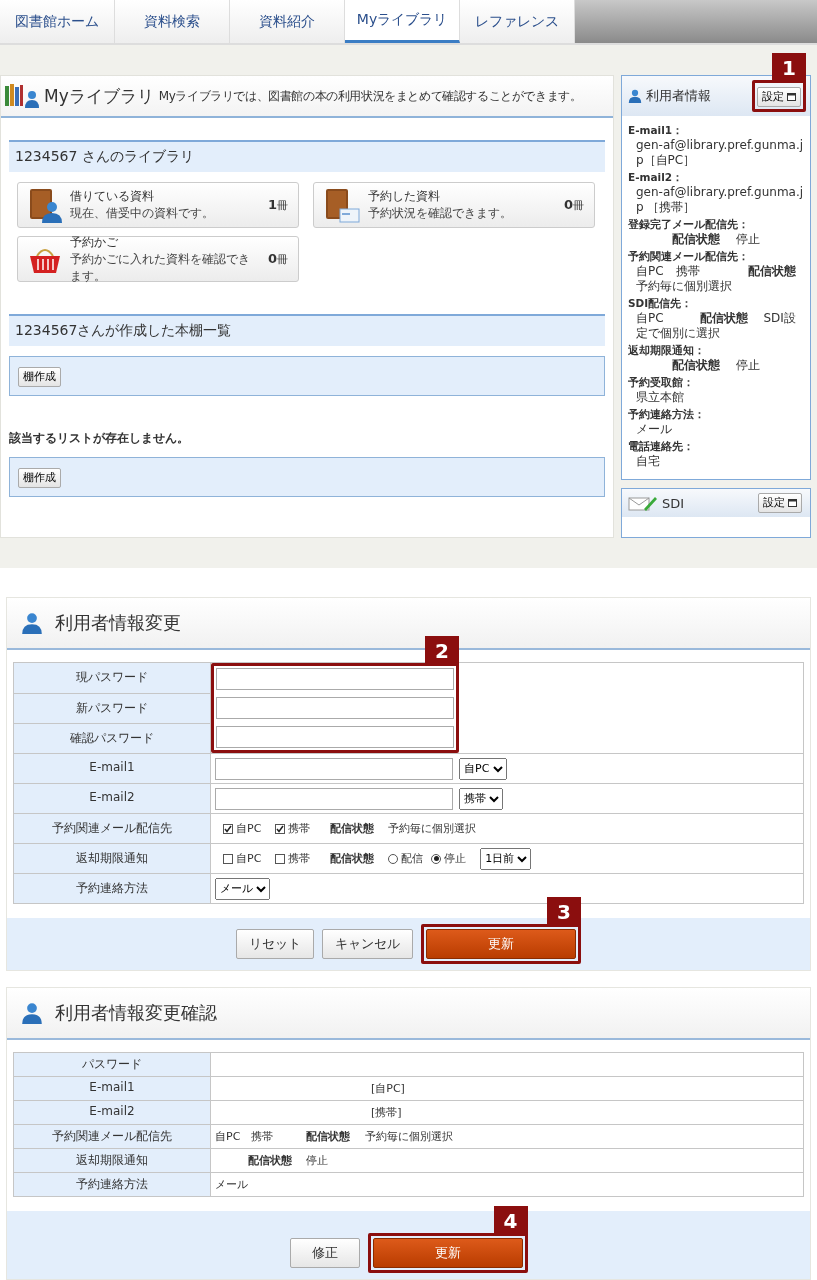  What do you see at coordinates (388, 1088) in the screenshot?
I see `field-value: [自PC]` at bounding box center [388, 1088].